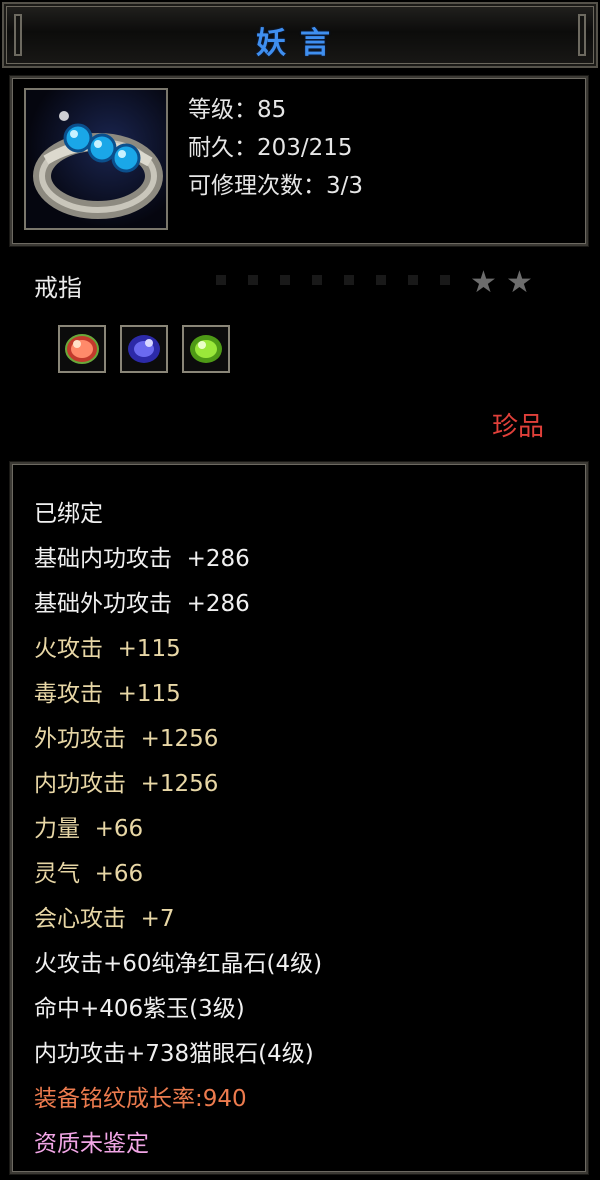  Describe the element at coordinates (91, 1144) in the screenshot. I see `attribute-line: 资质未鉴定` at that location.